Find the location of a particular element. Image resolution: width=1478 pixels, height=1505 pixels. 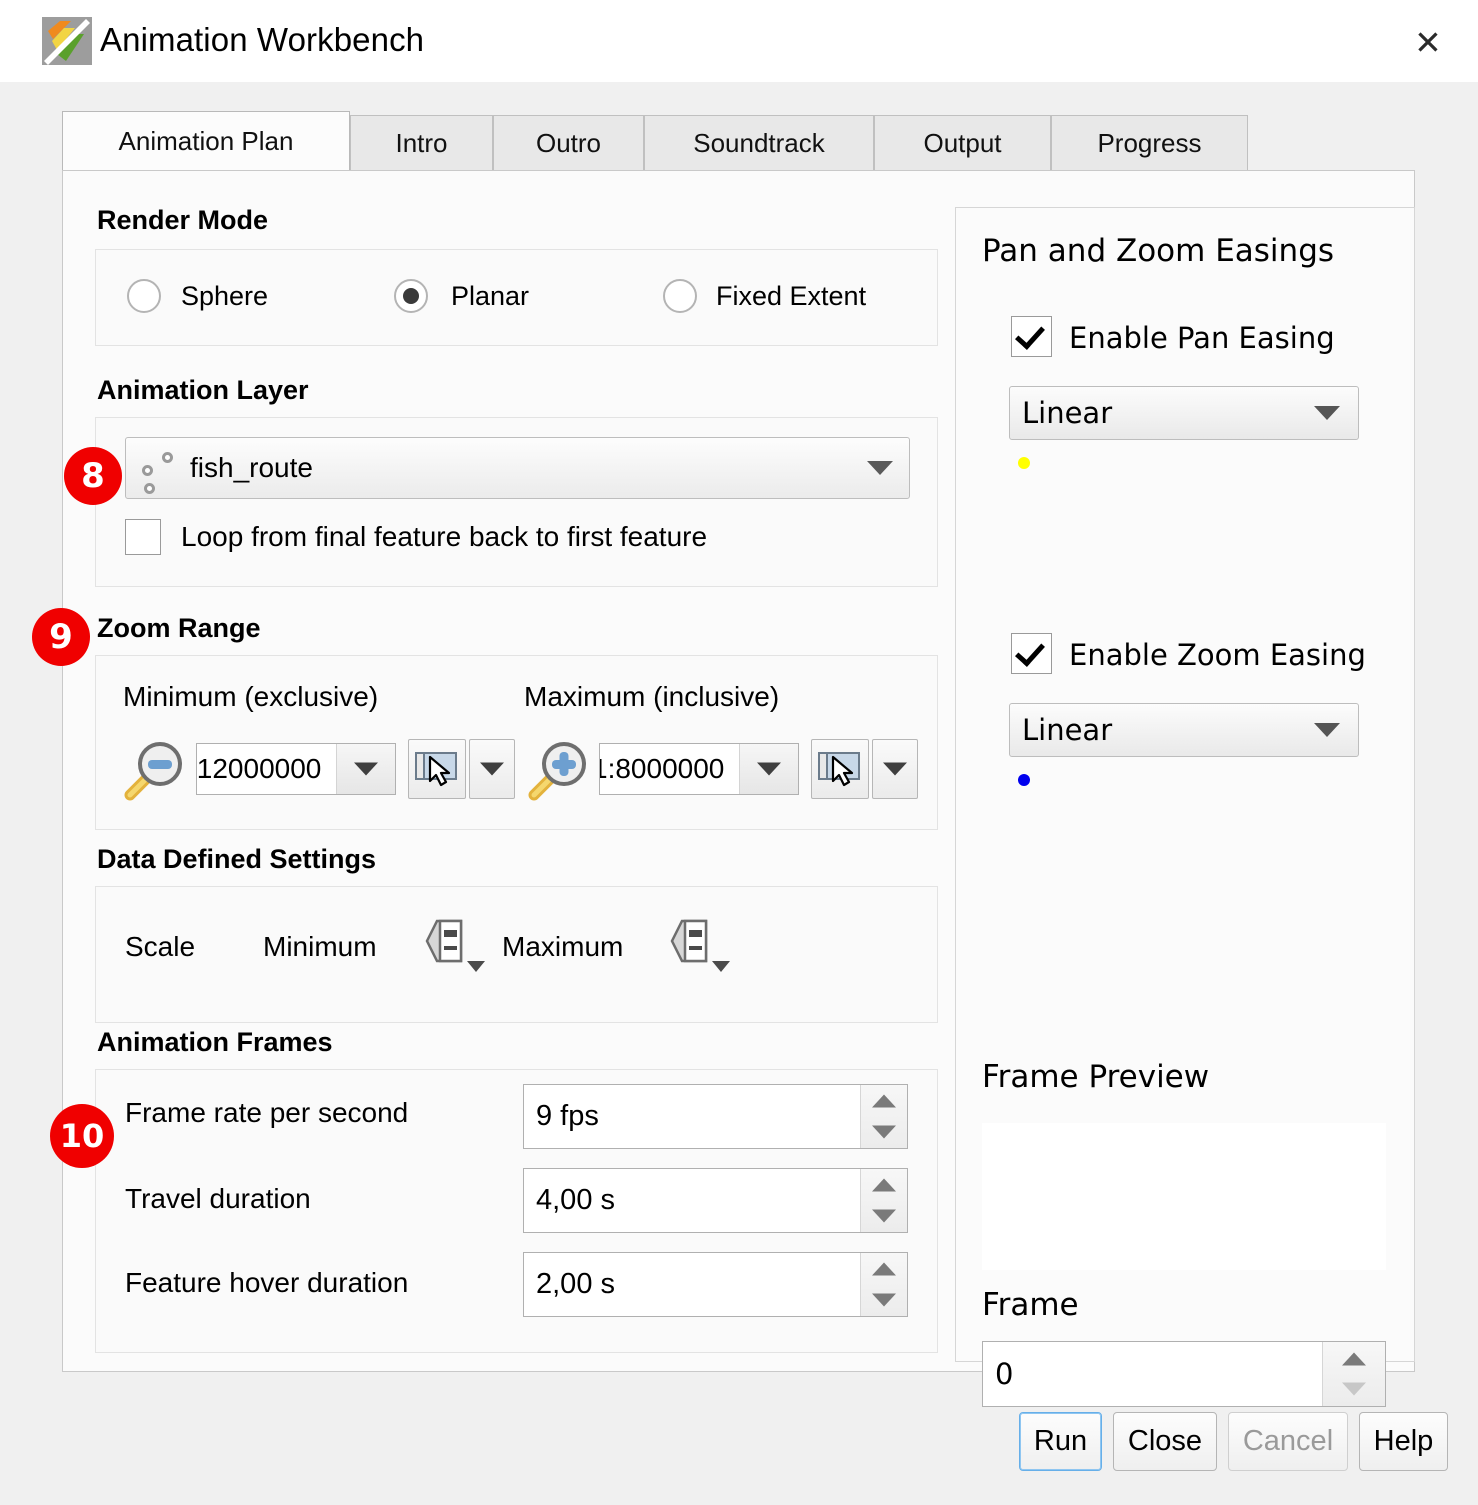

data-defined-maximum-dropdown-icon is located at coordinates (721, 966).